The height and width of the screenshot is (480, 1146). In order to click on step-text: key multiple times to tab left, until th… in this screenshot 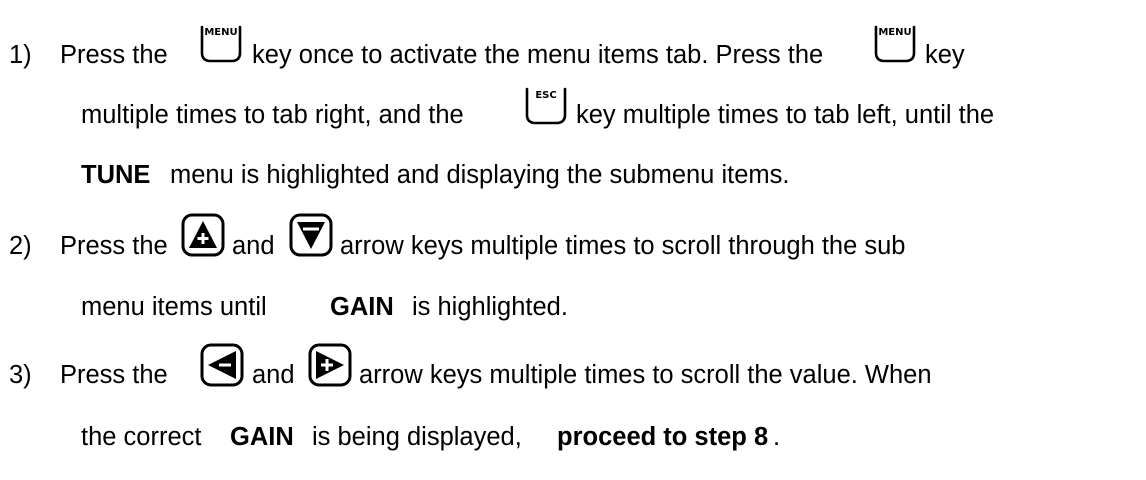, I will do `click(785, 115)`.